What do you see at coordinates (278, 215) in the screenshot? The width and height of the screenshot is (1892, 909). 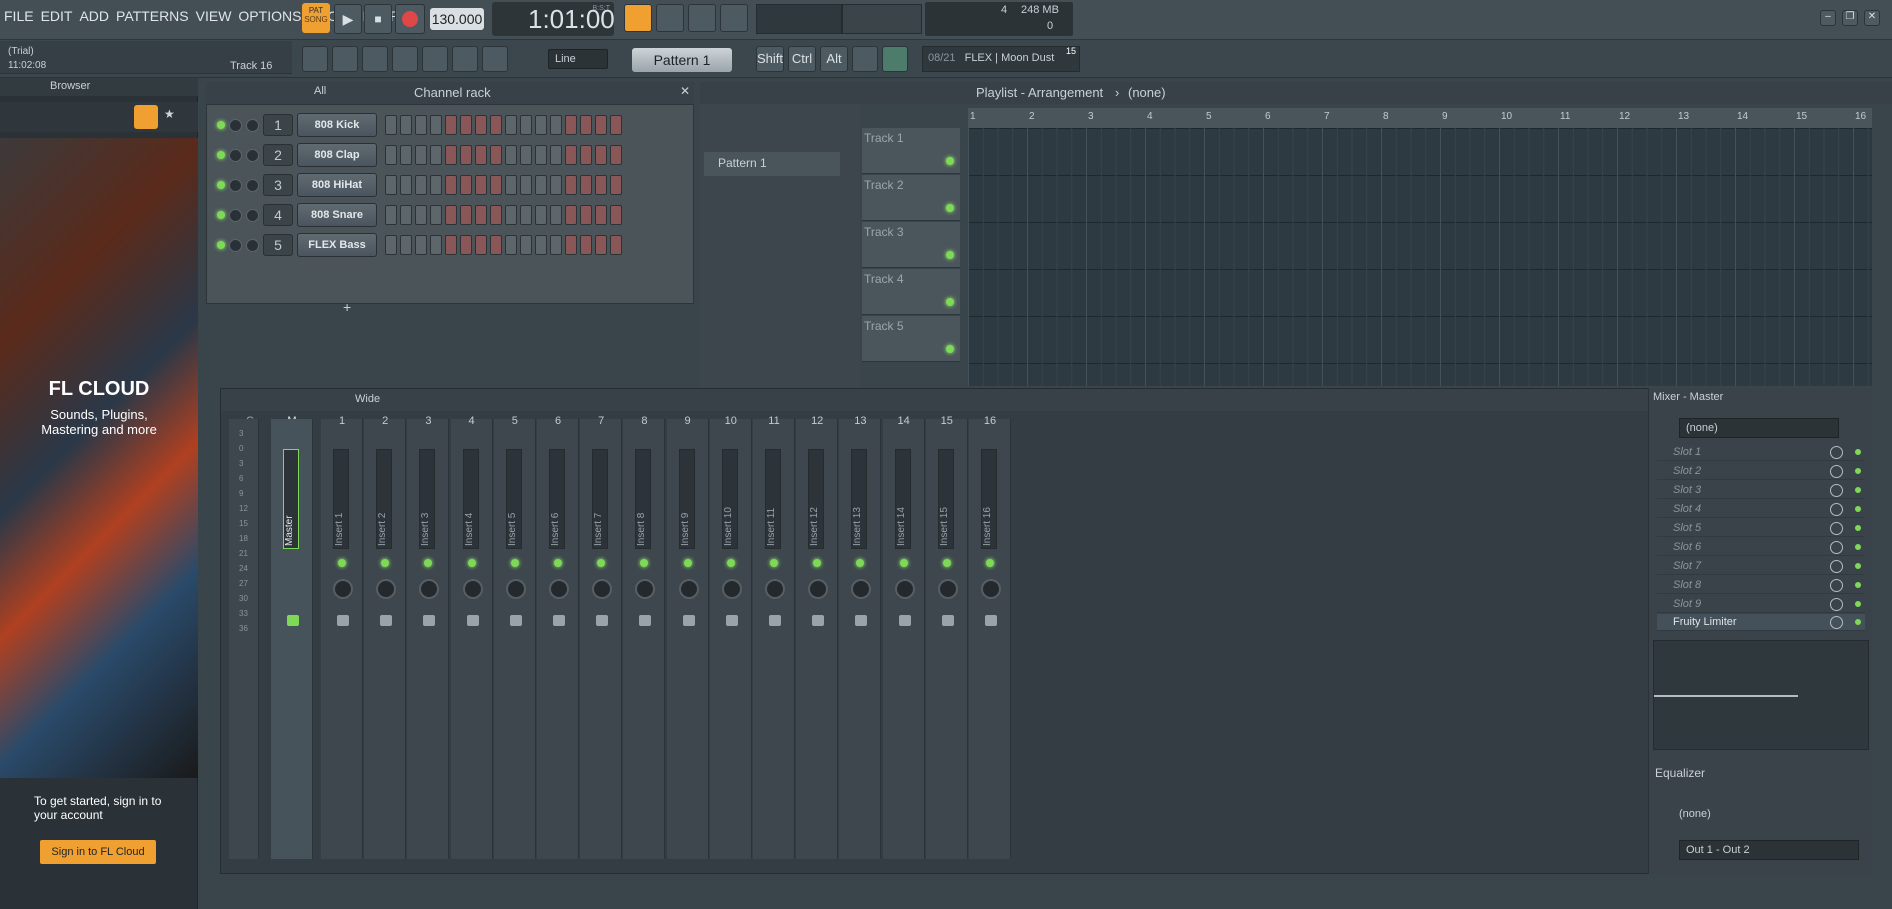 I see `channel-mixer-number: 4` at bounding box center [278, 215].